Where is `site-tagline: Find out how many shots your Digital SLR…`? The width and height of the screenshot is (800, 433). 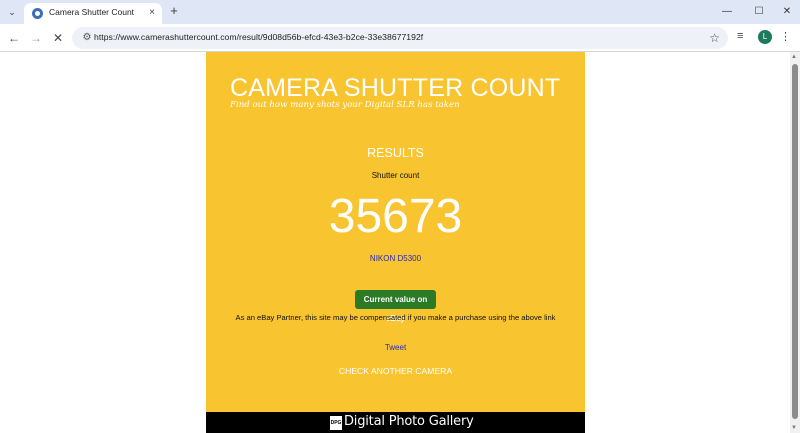 site-tagline: Find out how many shots your Digital SLR… is located at coordinates (345, 105).